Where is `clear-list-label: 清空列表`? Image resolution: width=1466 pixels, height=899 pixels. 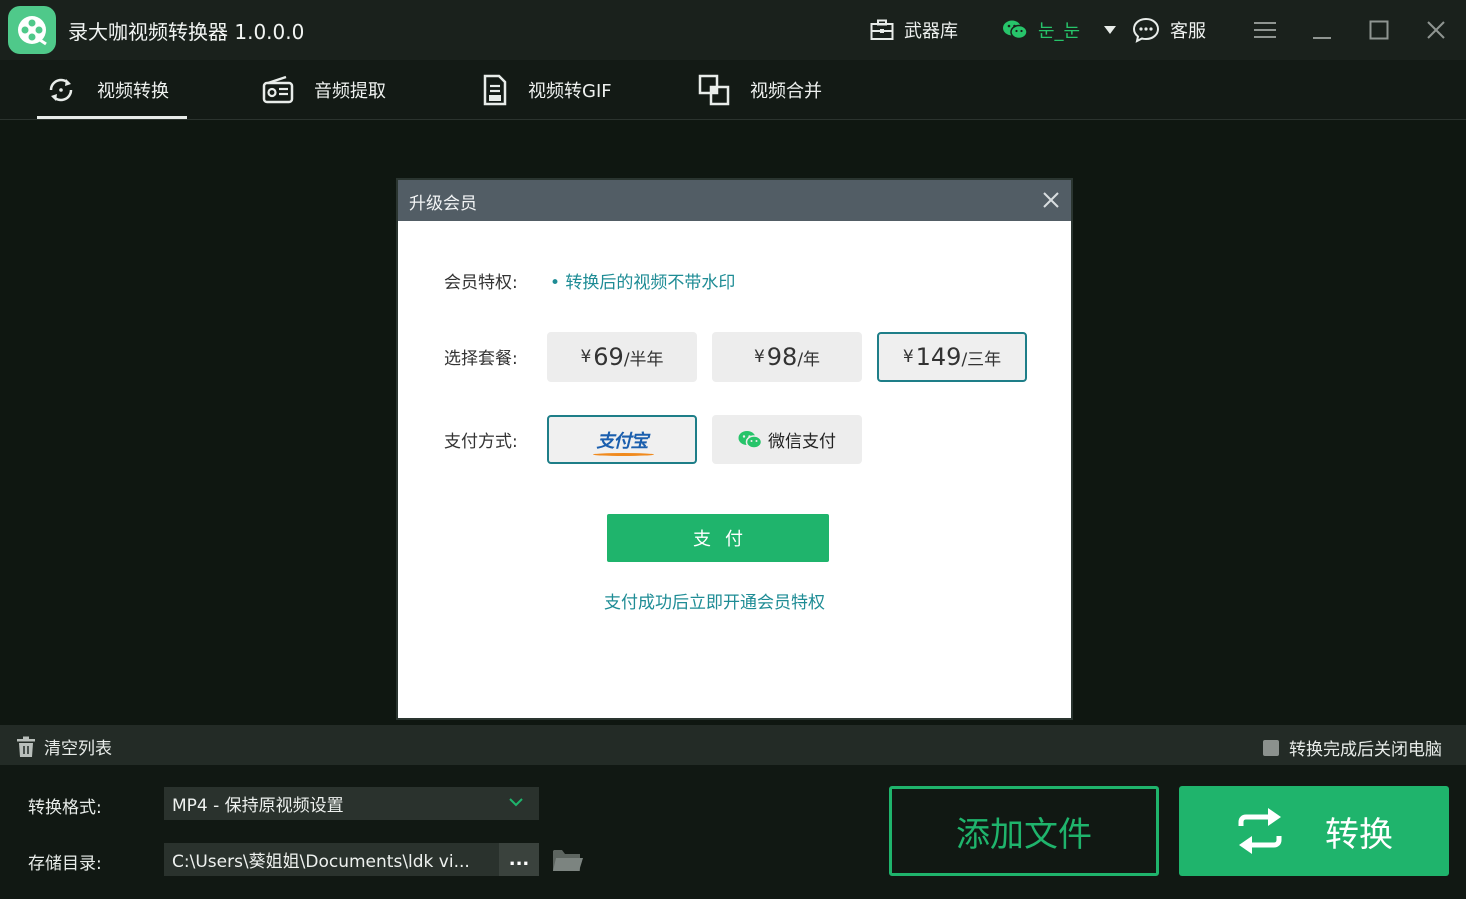
clear-list-label: 清空列表 is located at coordinates (78, 749).